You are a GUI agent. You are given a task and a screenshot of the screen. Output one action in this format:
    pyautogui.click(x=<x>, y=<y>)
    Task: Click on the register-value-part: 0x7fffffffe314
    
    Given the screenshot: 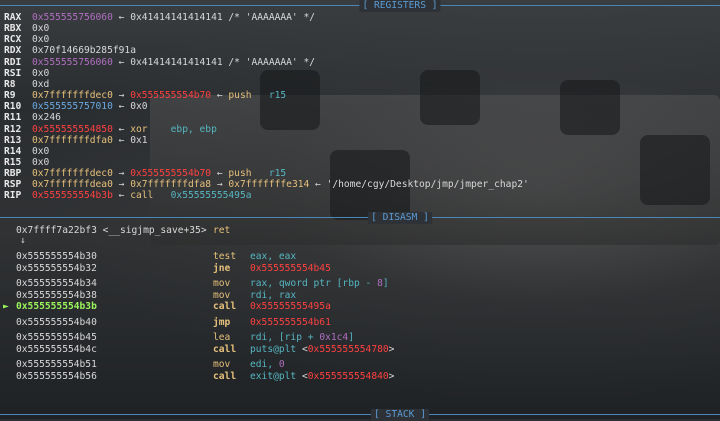 What is the action you would take?
    pyautogui.click(x=269, y=185)
    